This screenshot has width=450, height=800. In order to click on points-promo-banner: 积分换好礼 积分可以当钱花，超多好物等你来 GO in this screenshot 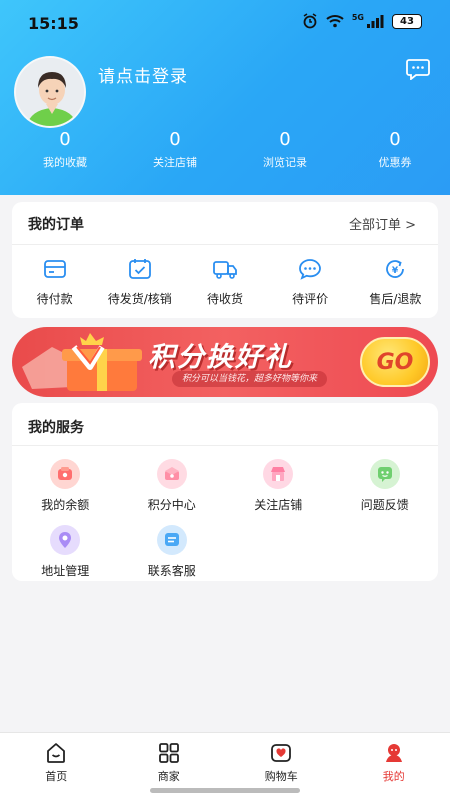, I will do `click(225, 362)`.